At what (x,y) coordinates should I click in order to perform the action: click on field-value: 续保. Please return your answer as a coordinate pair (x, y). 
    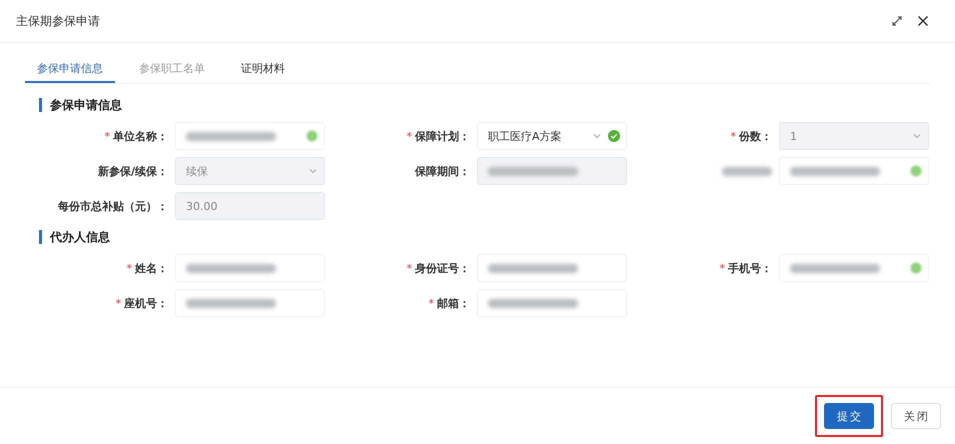
    Looking at the image, I should click on (197, 171).